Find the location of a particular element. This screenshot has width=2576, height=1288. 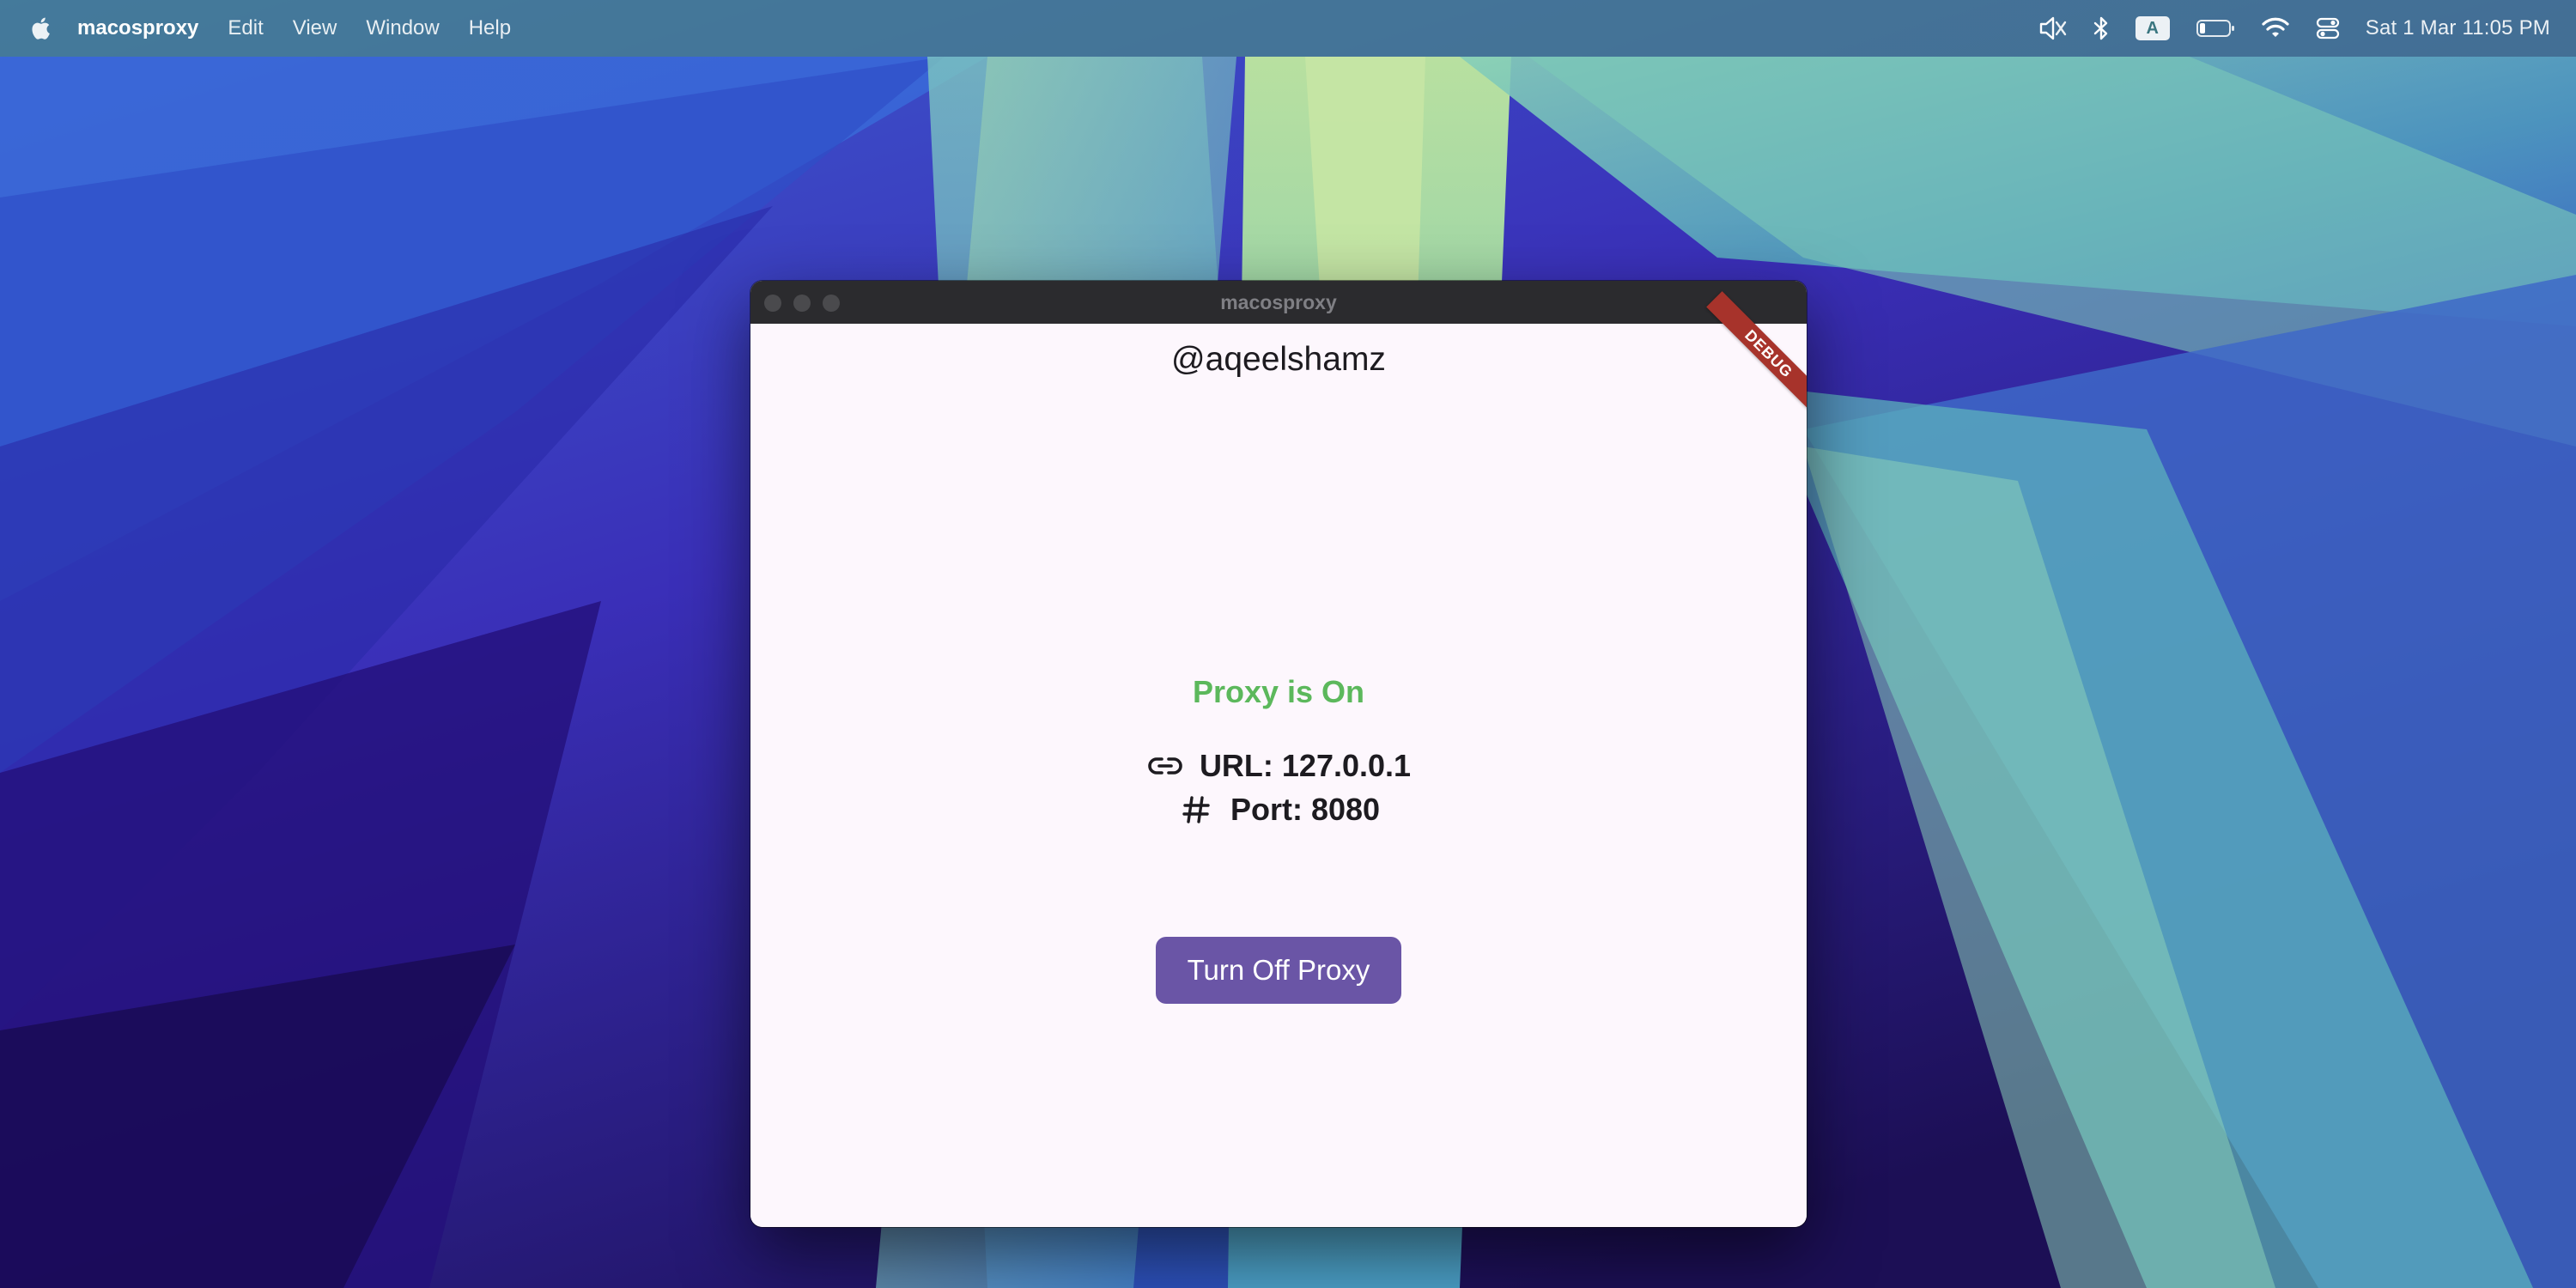

menu-clock: Sat 1 Mar 11:05 PM is located at coordinates (2458, 28).